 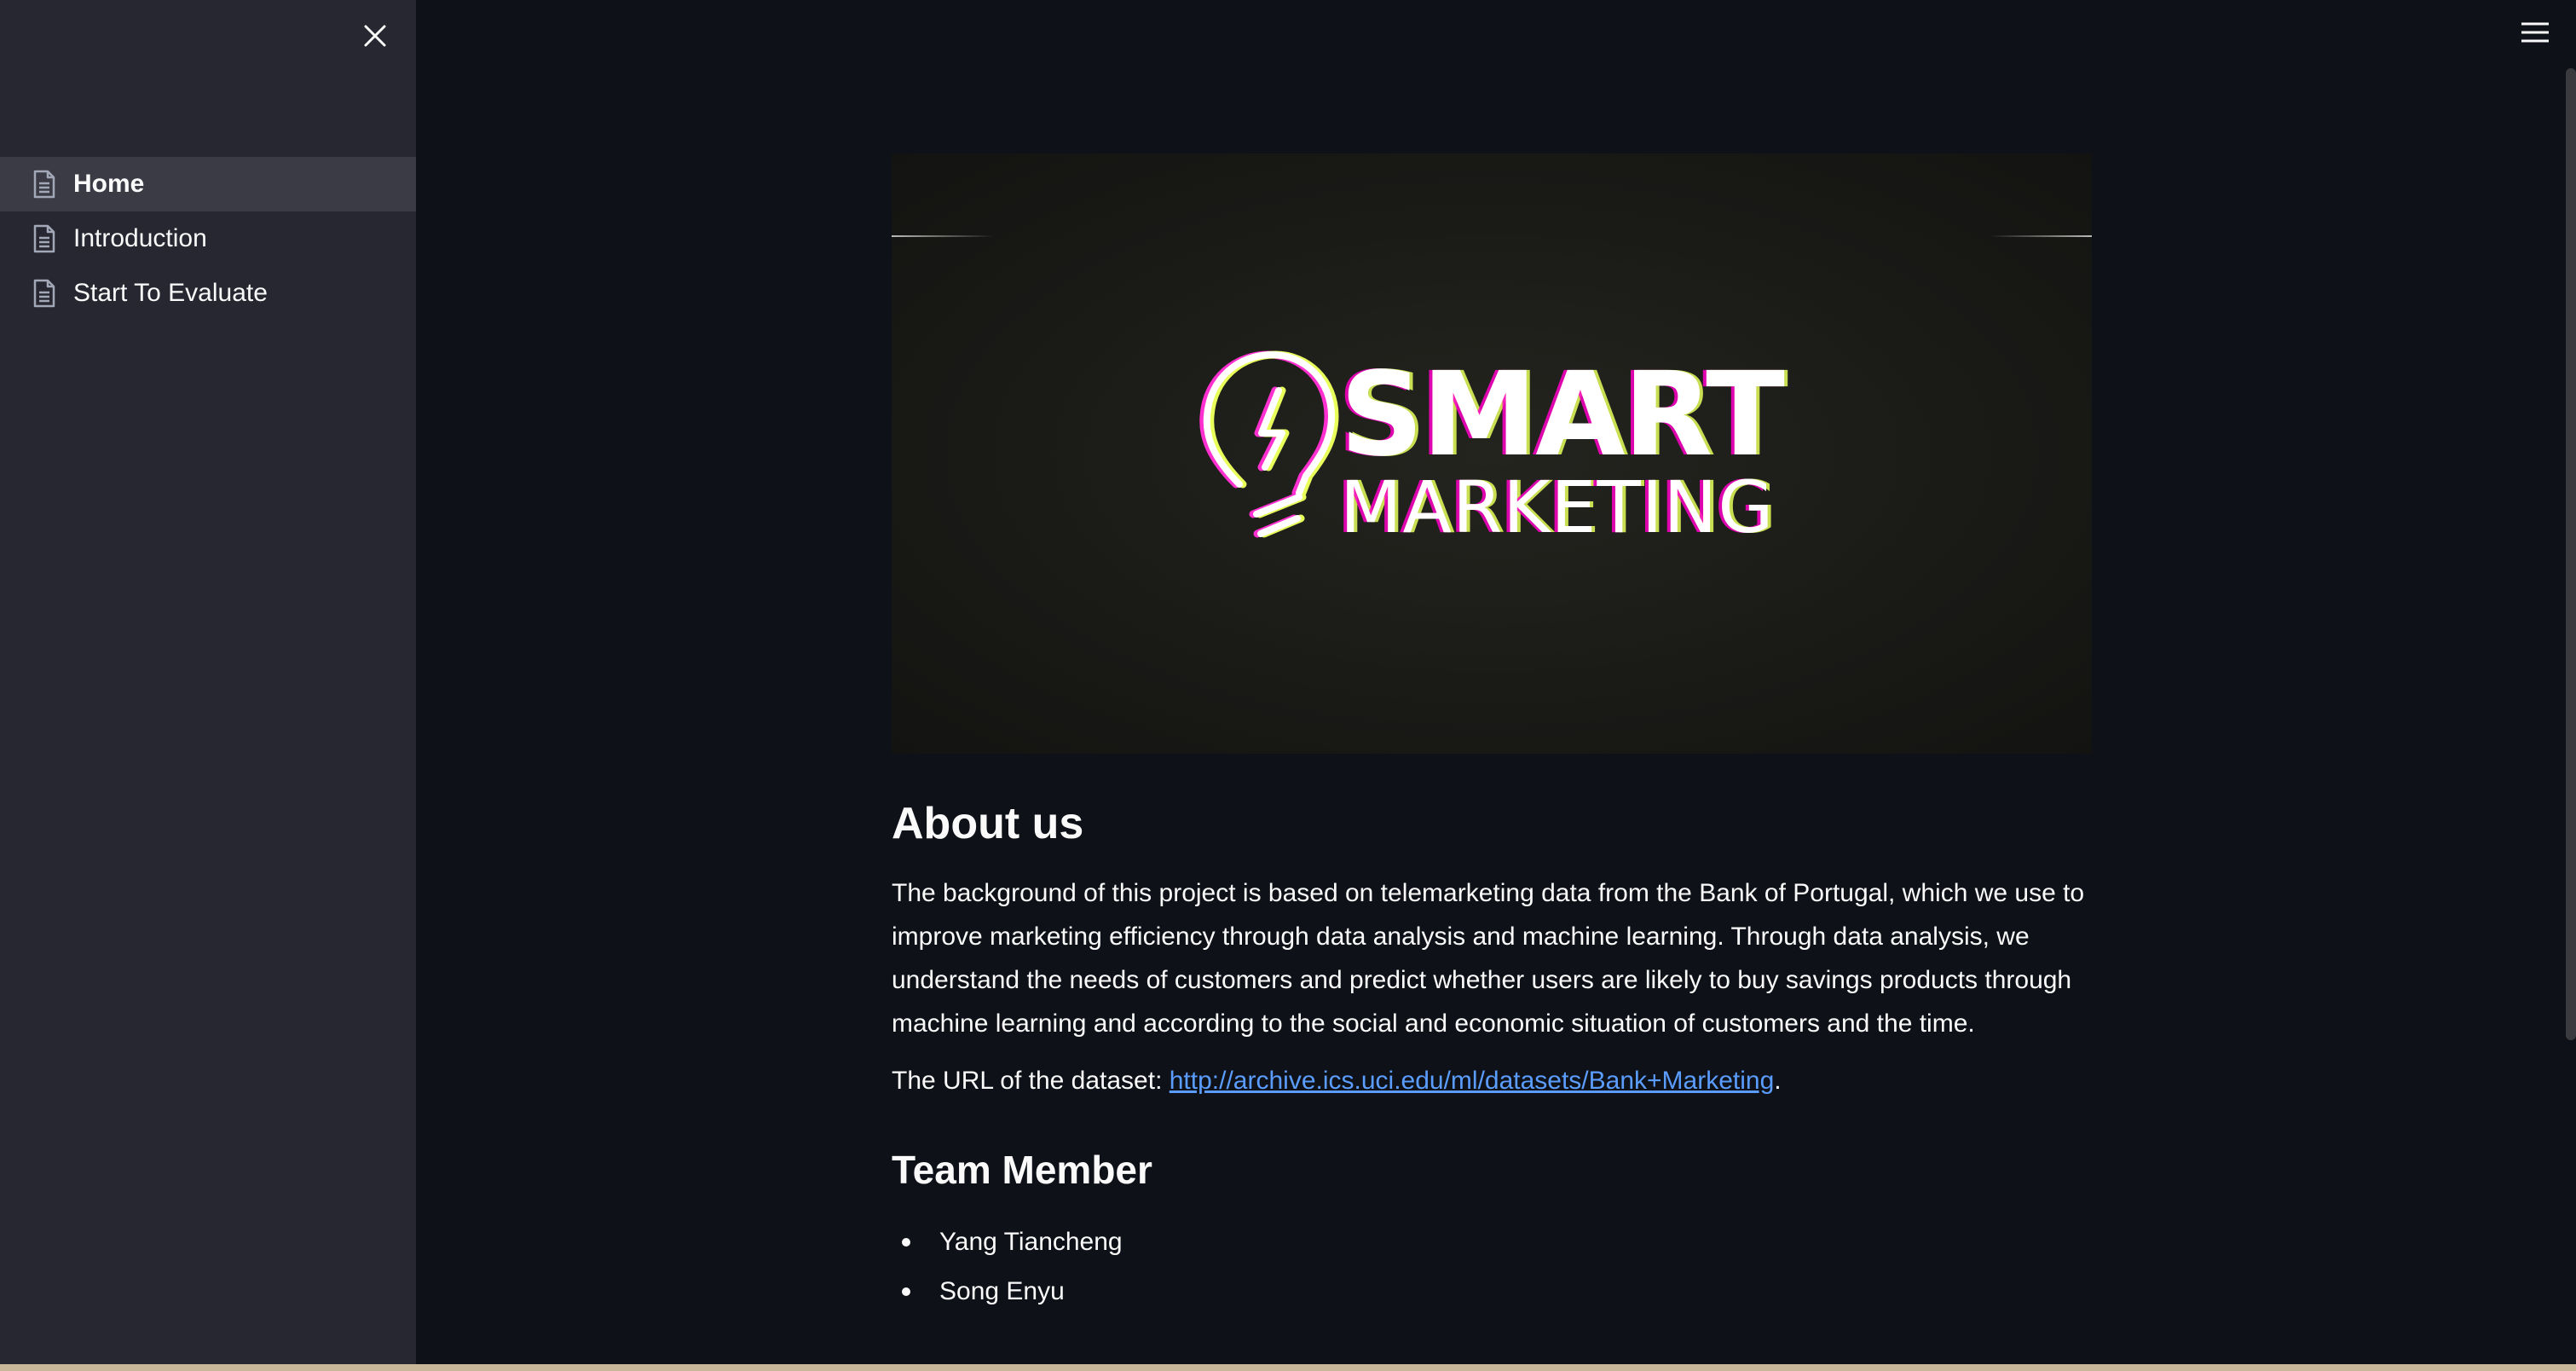 I want to click on list-item: Song Enyu, so click(x=1492, y=1291).